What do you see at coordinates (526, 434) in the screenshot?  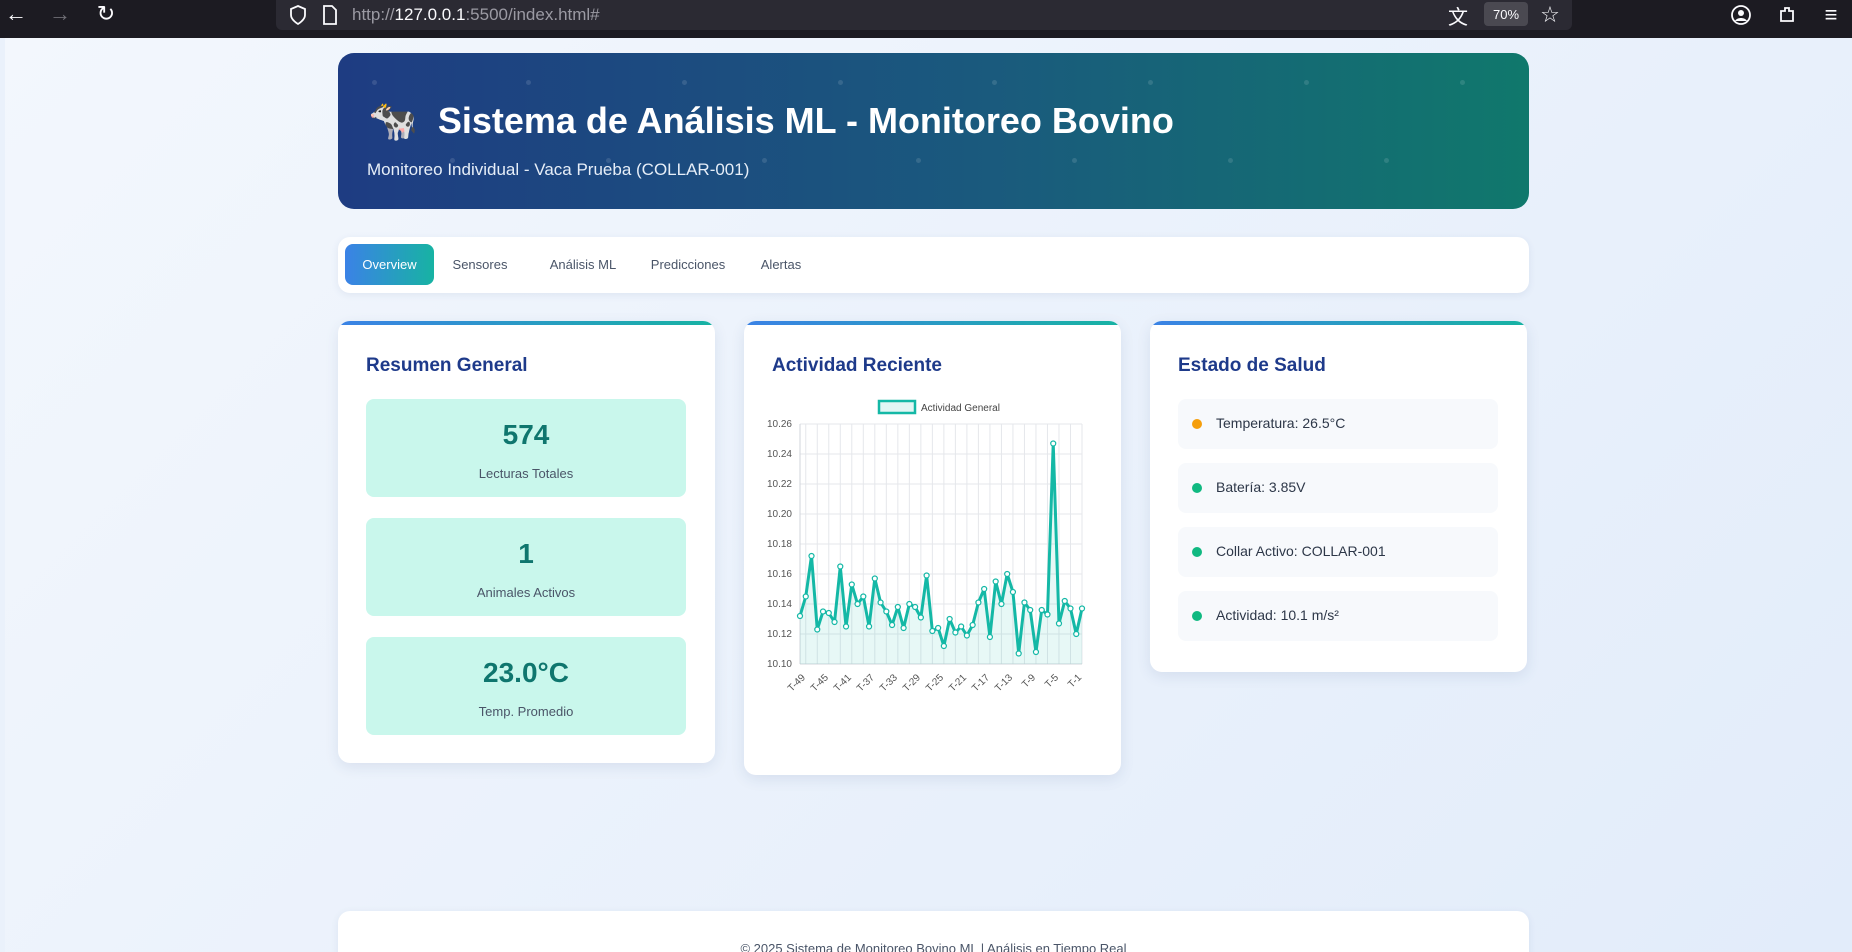 I see `stat-value: 574` at bounding box center [526, 434].